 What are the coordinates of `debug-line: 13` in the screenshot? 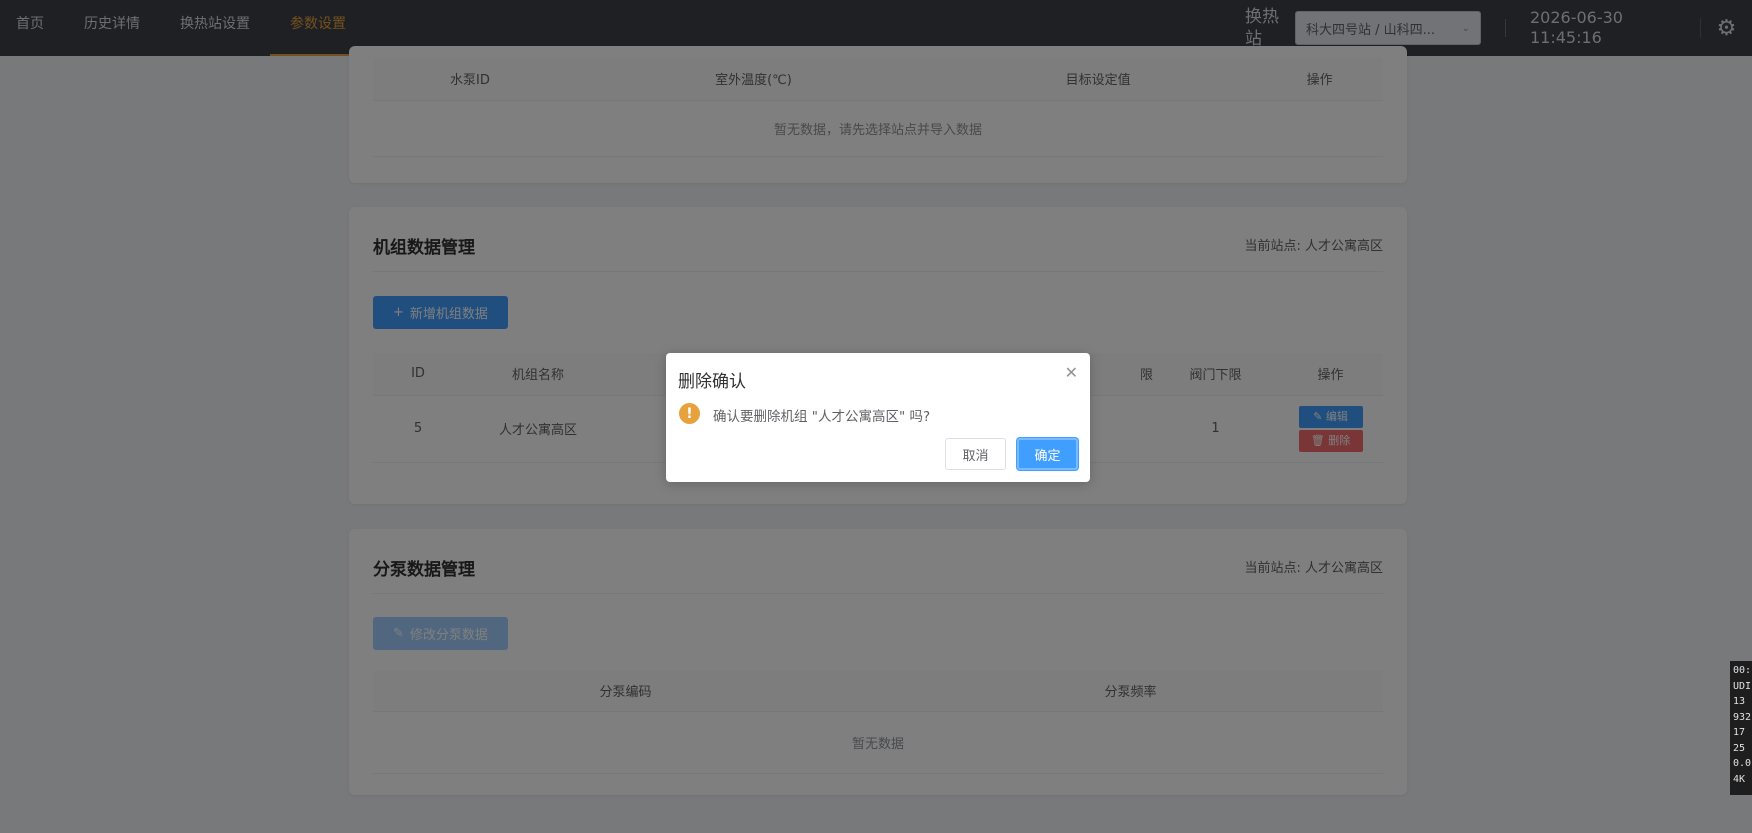 It's located at (1739, 701).